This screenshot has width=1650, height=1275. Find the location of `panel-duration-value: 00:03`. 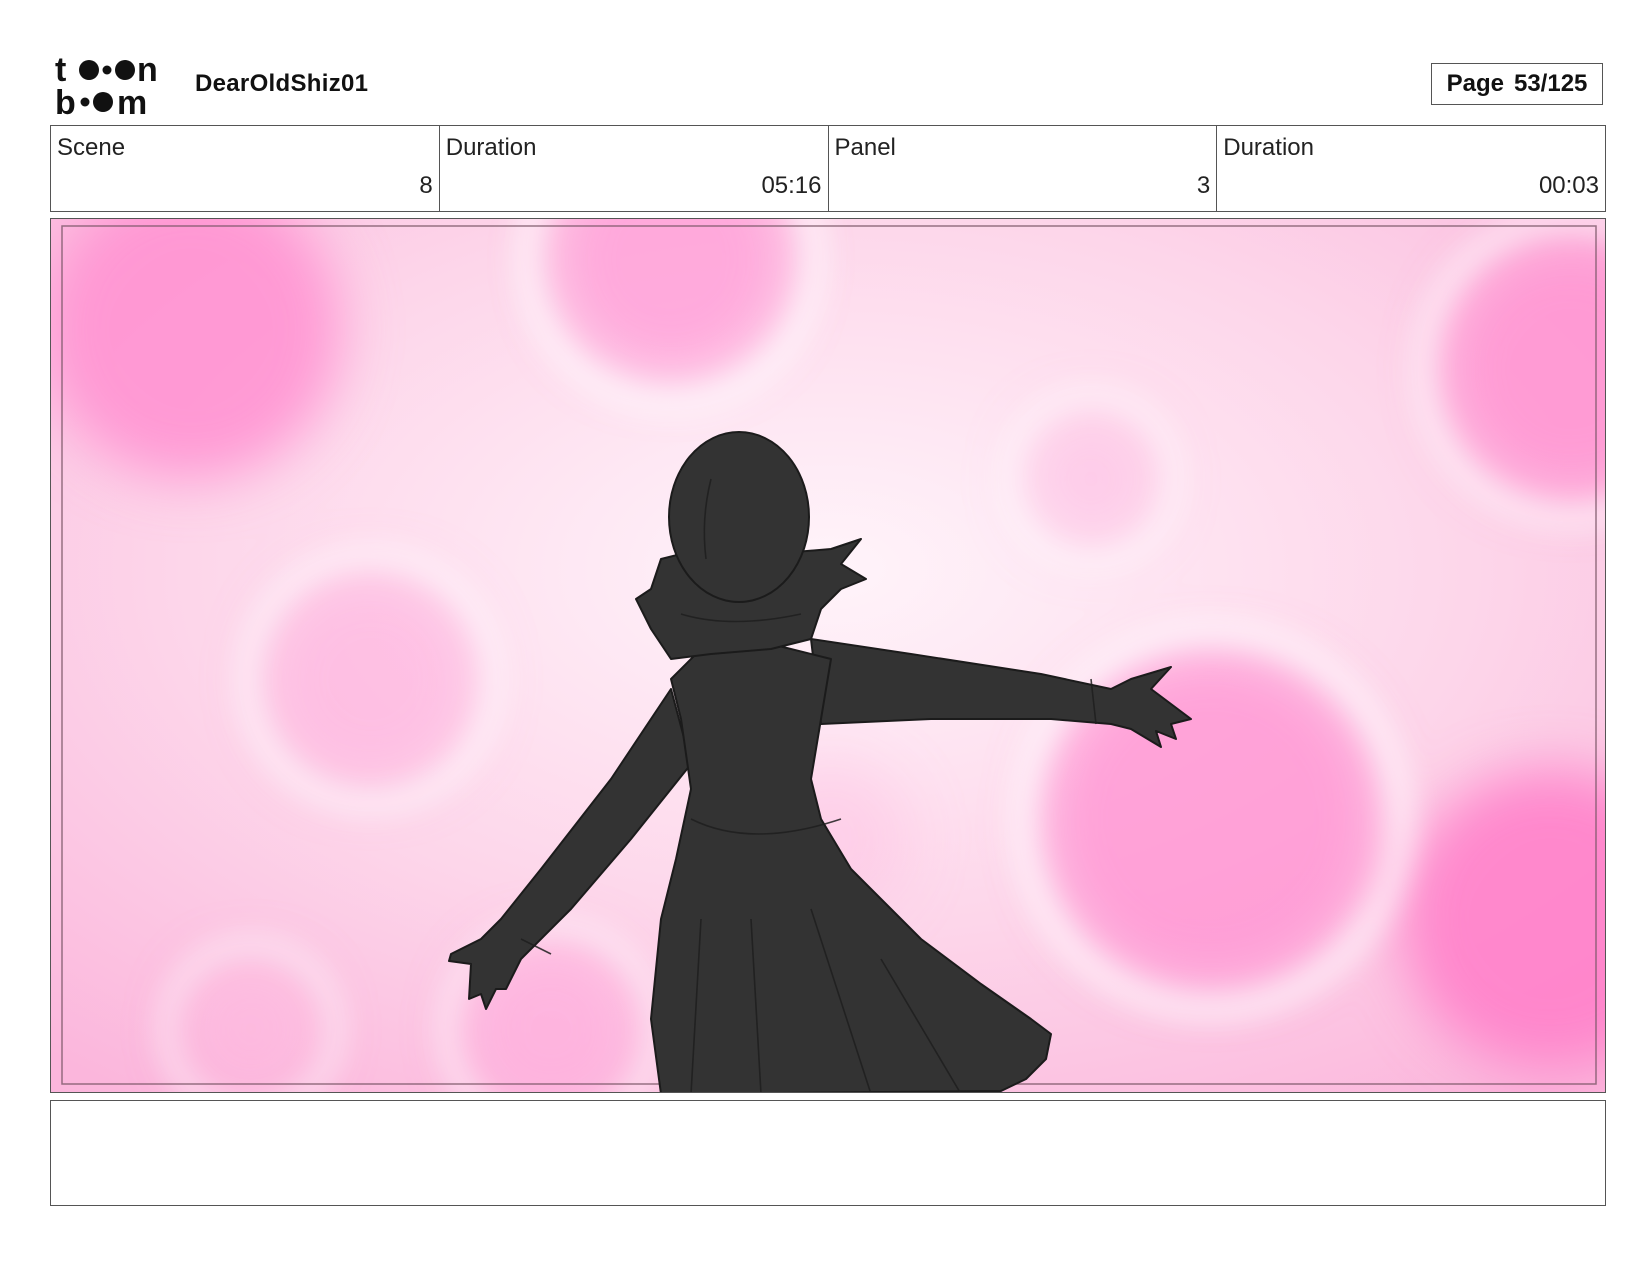

panel-duration-value: 00:03 is located at coordinates (1568, 185).